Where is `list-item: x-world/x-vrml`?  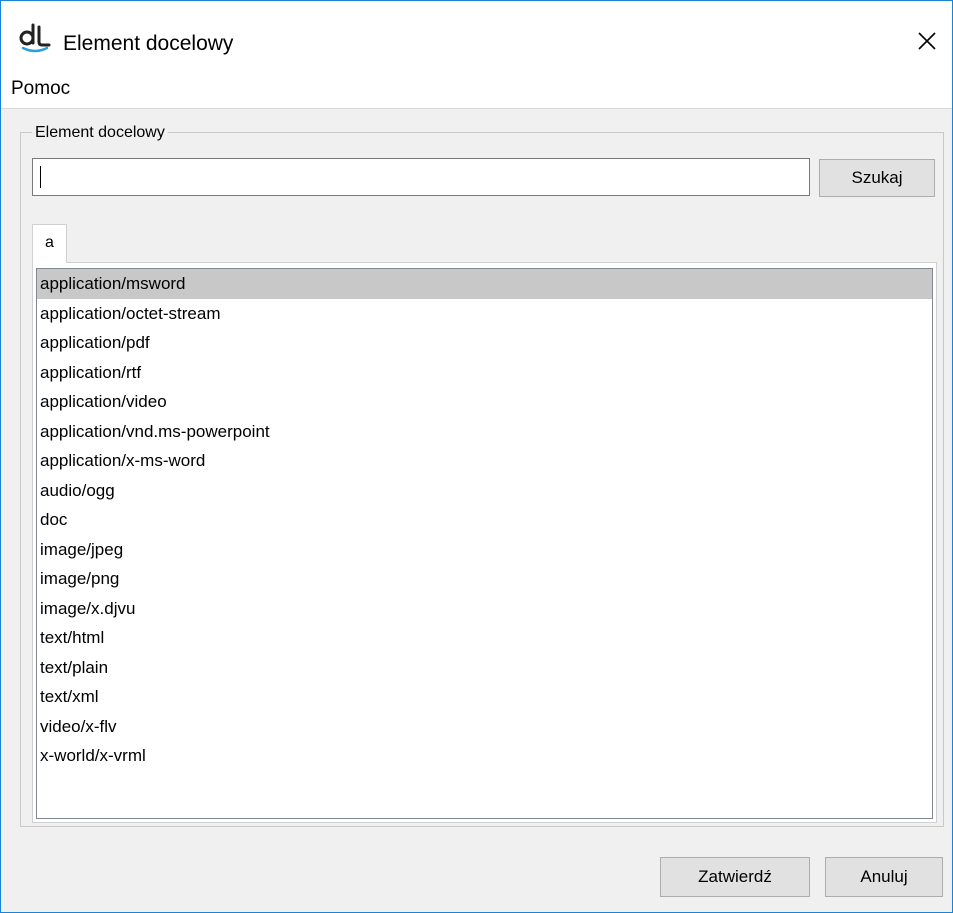 list-item: x-world/x-vrml is located at coordinates (484, 756).